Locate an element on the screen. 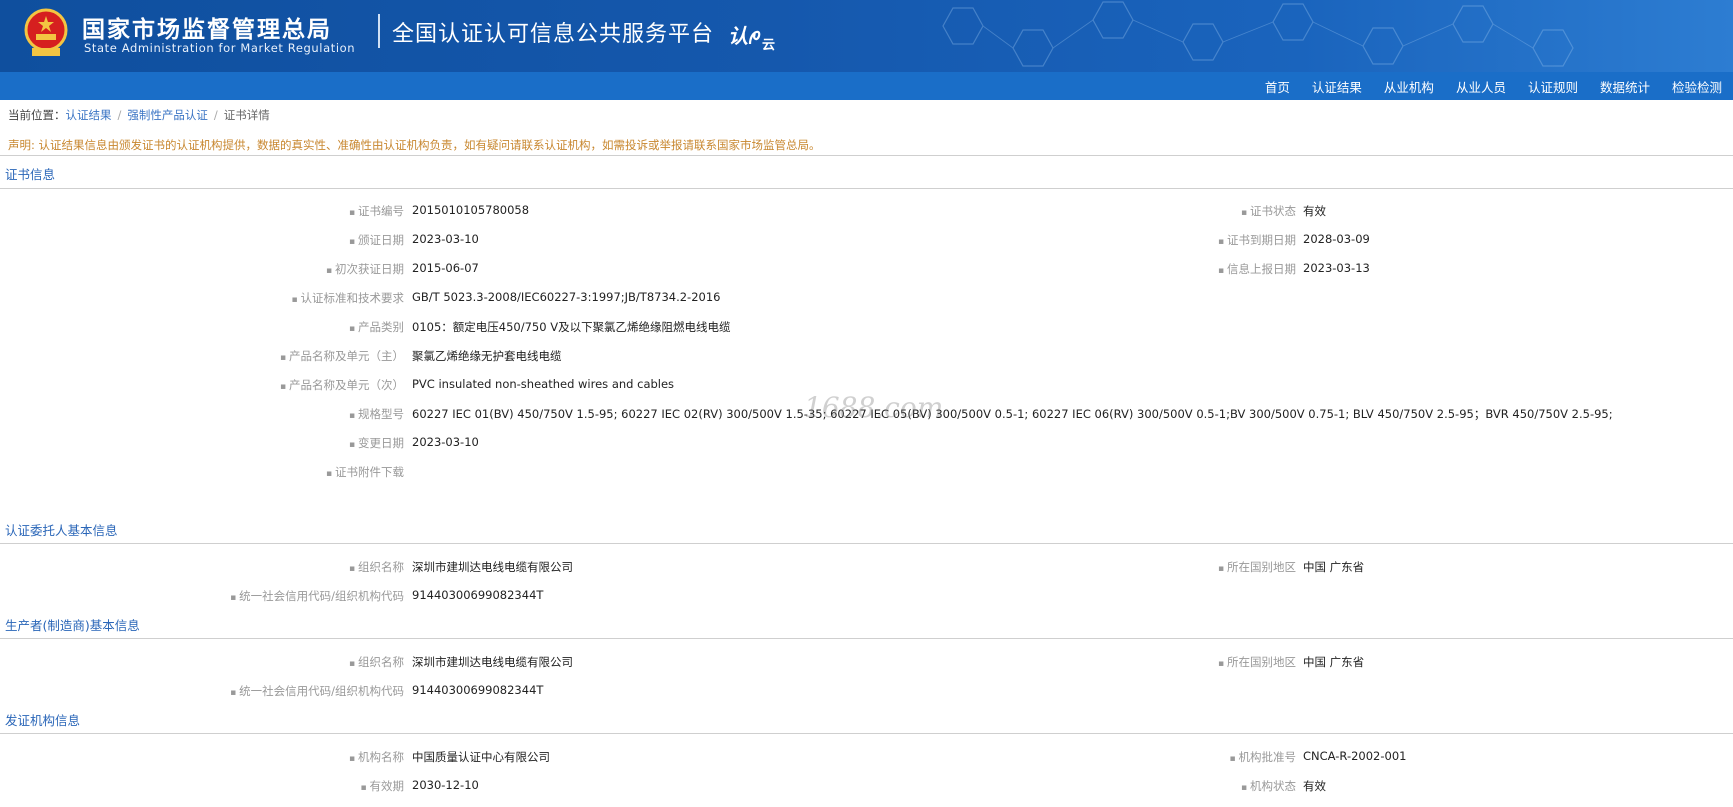 This screenshot has height=807, width=1733. section-title-manufacturer: 生产者(制造商)基本信息 is located at coordinates (72, 625).